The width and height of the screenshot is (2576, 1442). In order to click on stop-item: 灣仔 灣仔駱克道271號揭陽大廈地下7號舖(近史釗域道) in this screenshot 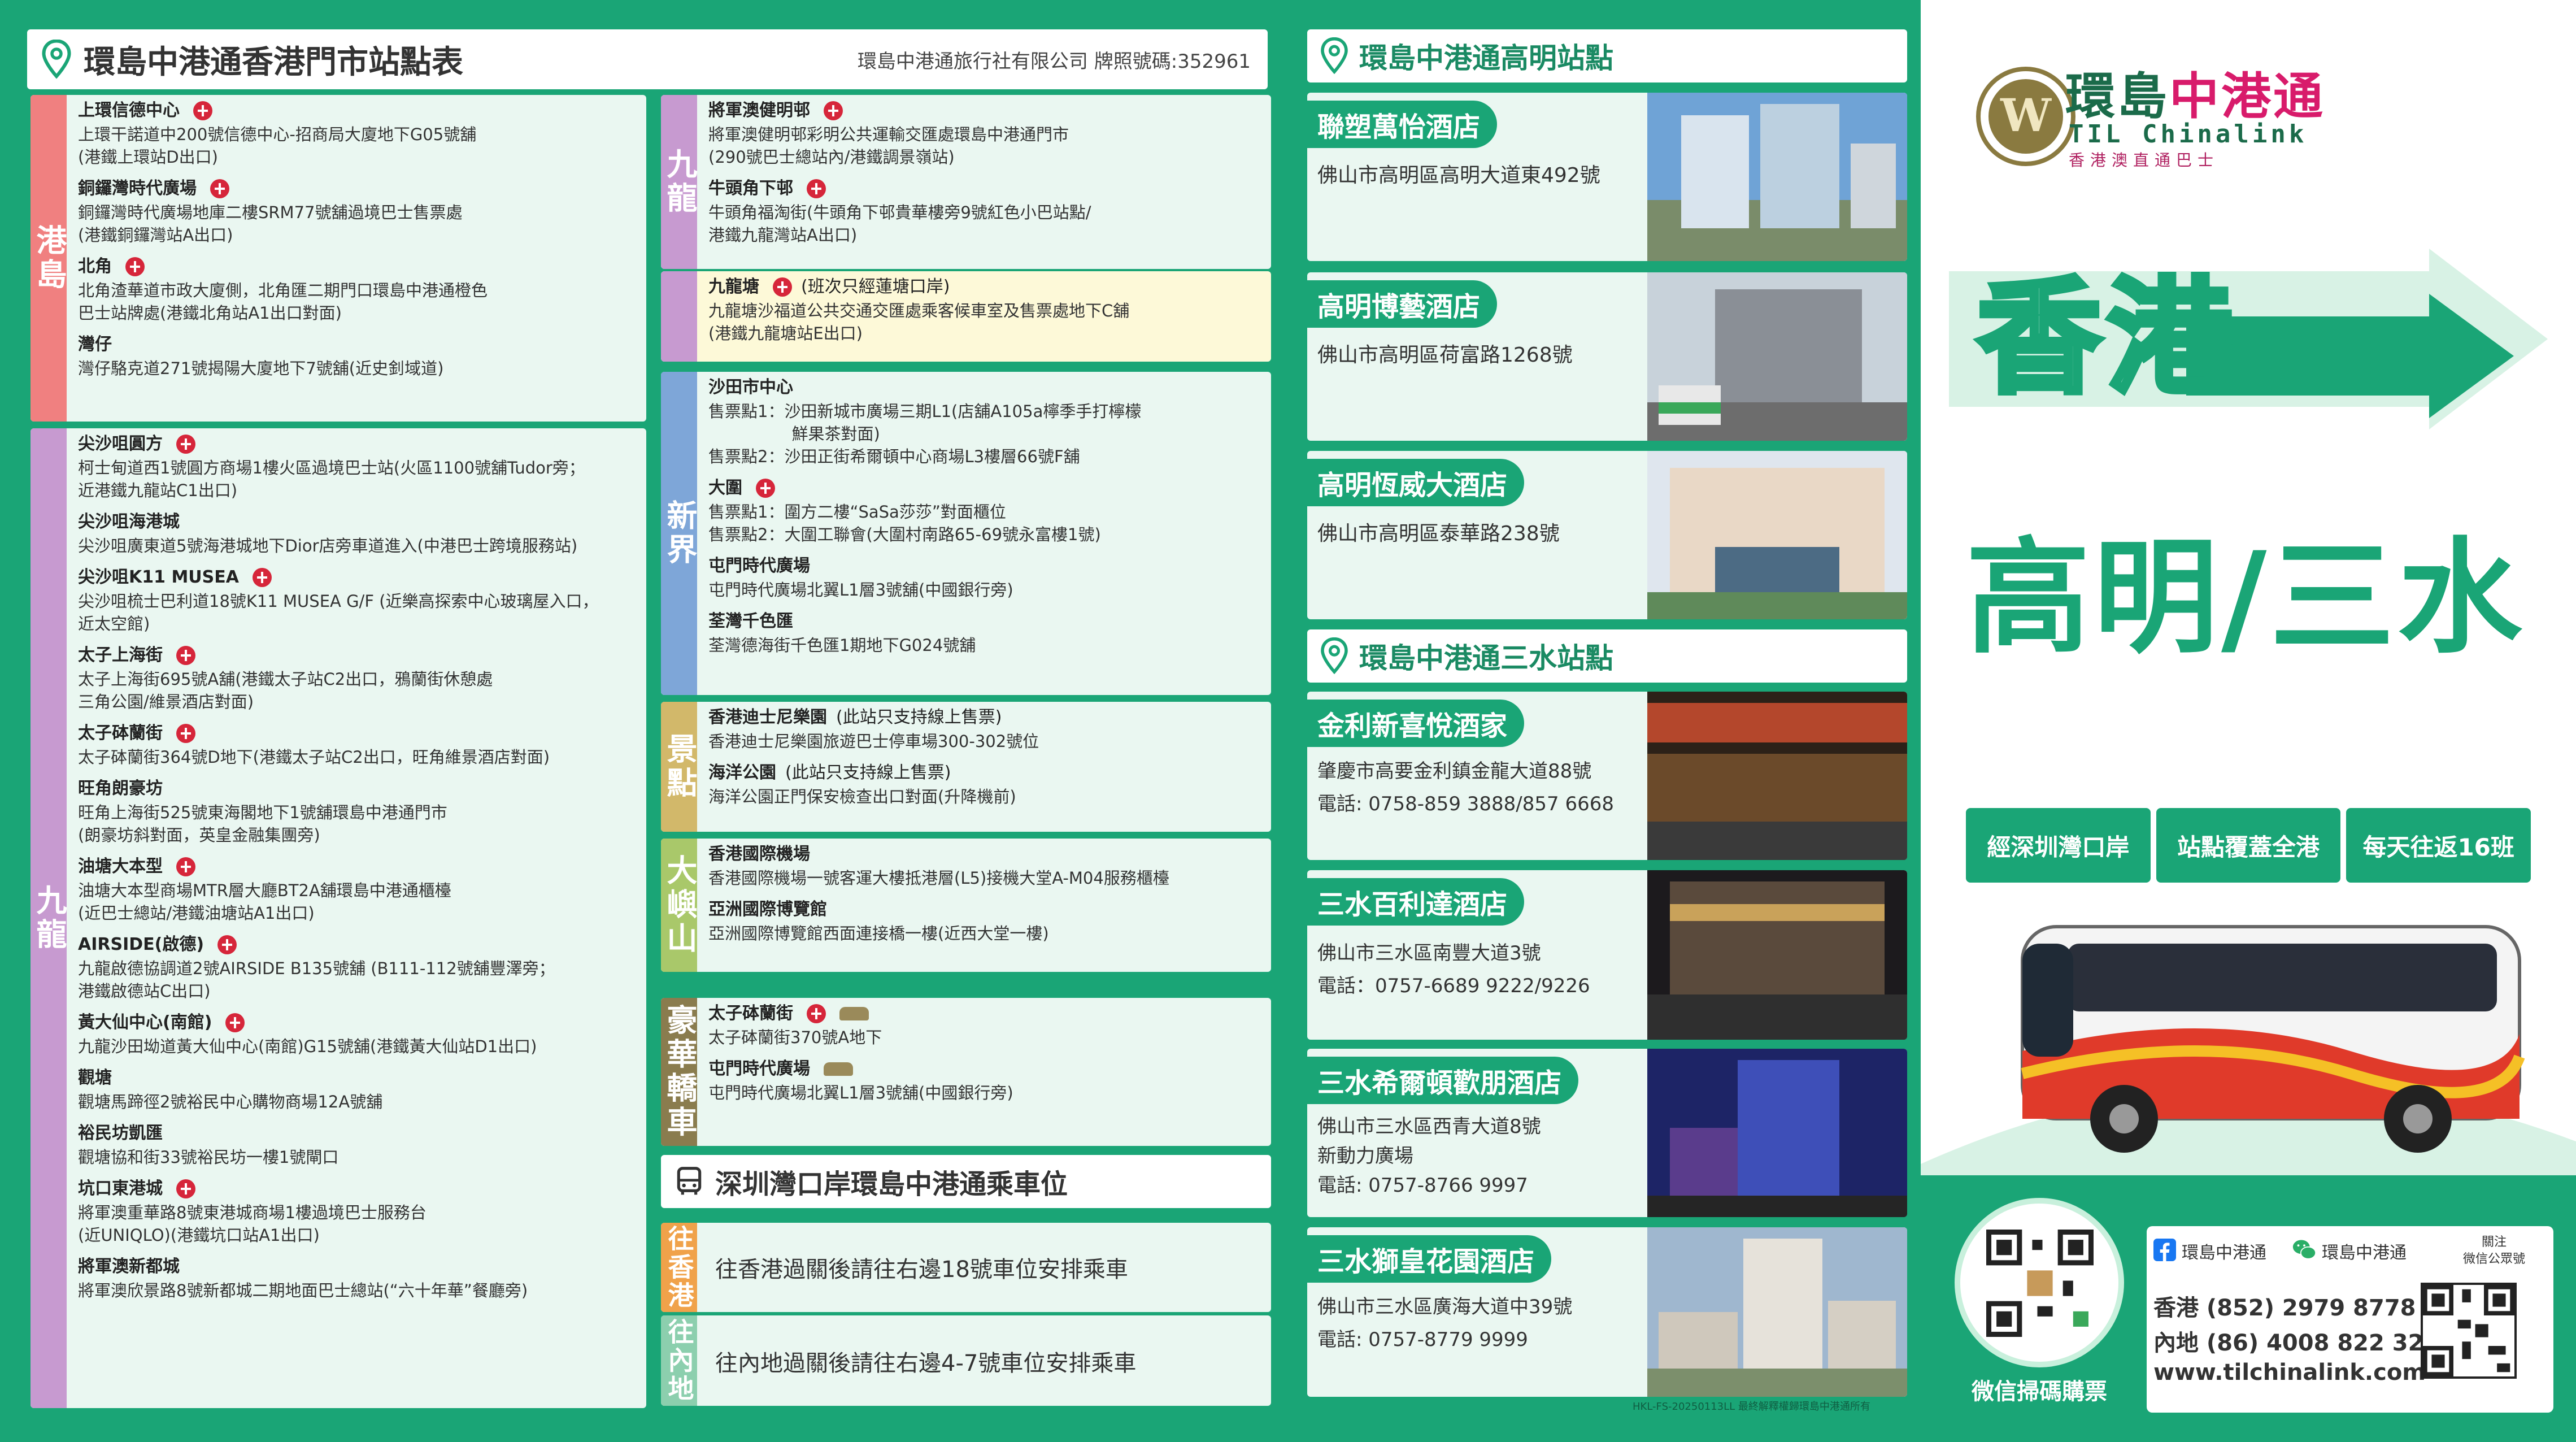, I will do `click(358, 356)`.